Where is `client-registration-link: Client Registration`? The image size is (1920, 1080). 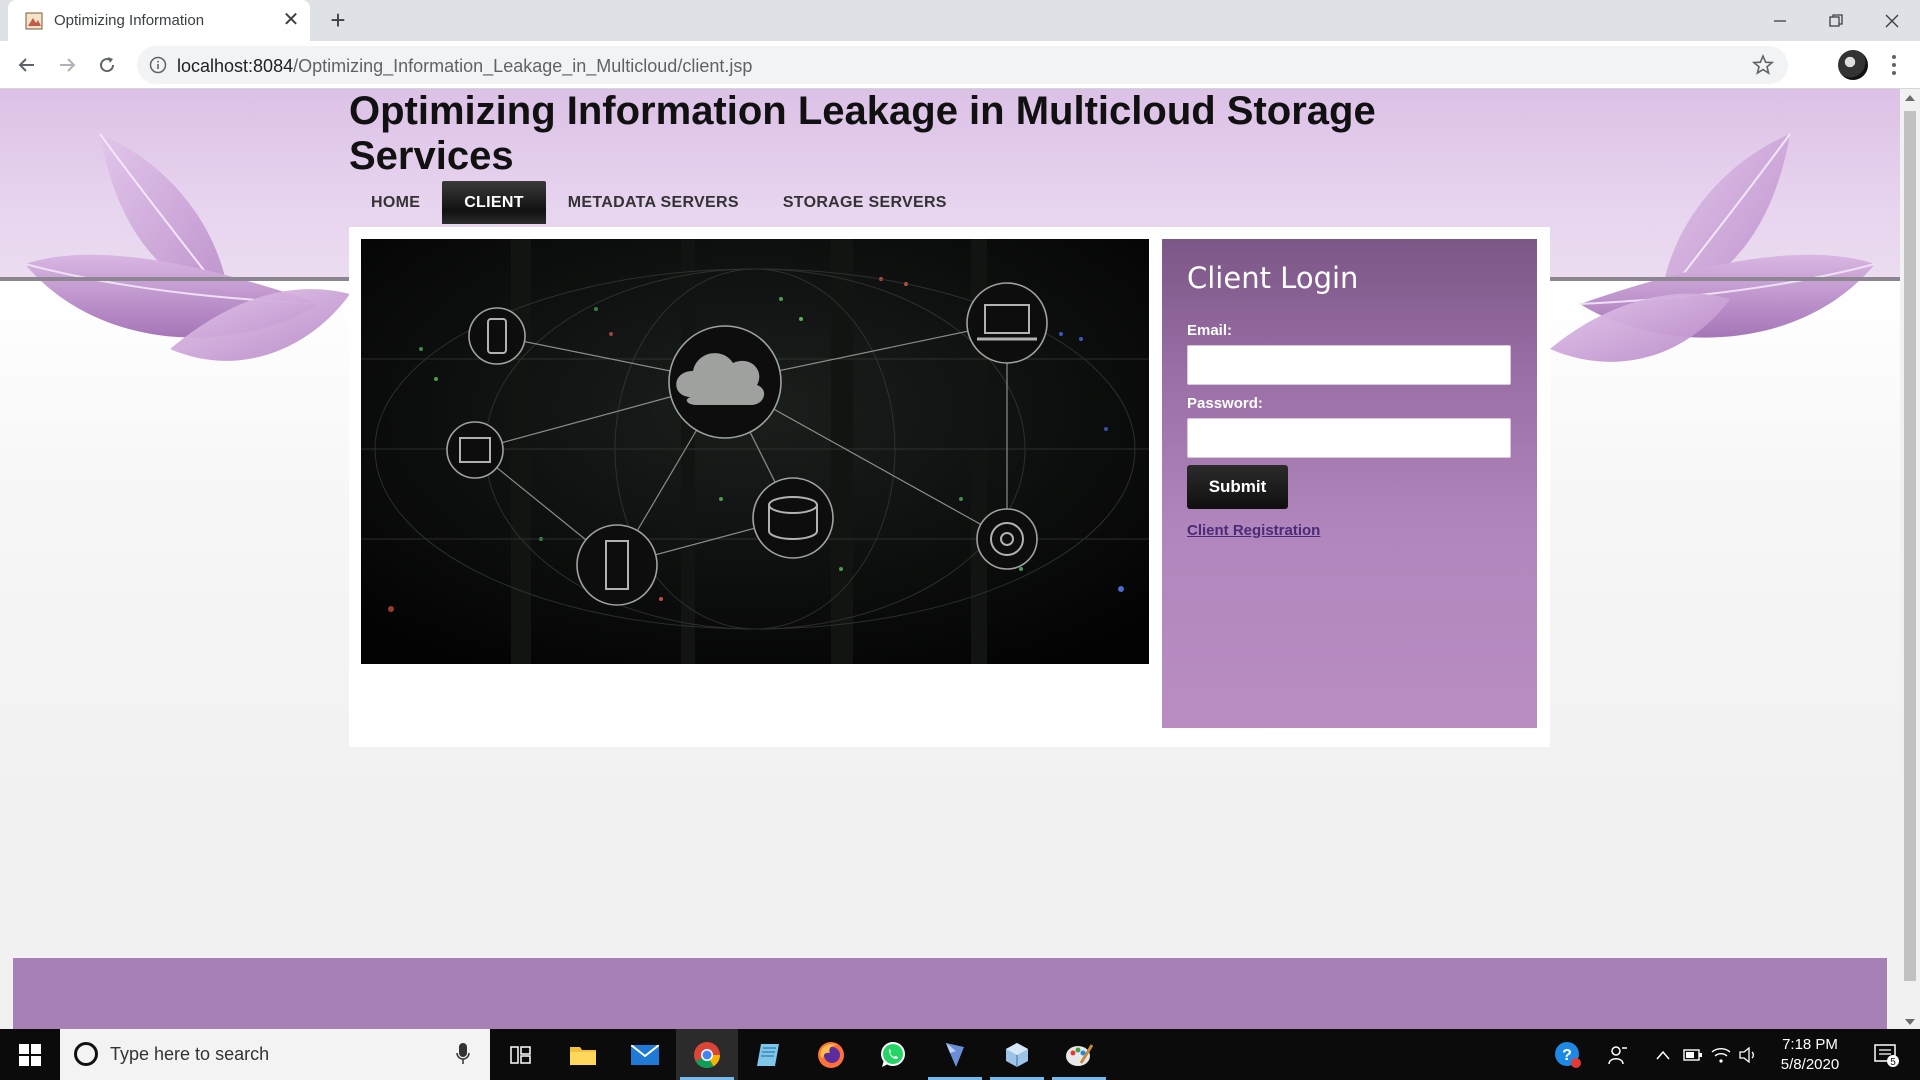
client-registration-link: Client Registration is located at coordinates (1253, 530).